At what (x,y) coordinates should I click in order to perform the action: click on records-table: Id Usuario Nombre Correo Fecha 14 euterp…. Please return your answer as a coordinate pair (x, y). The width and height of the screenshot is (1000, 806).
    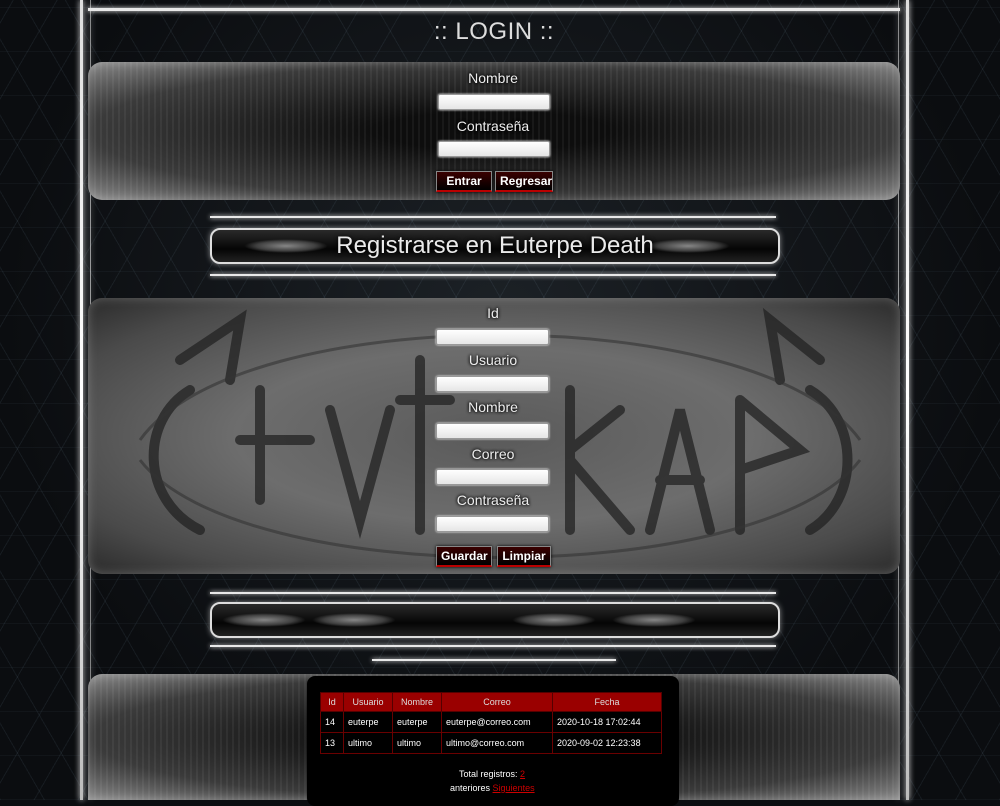
    Looking at the image, I should click on (491, 723).